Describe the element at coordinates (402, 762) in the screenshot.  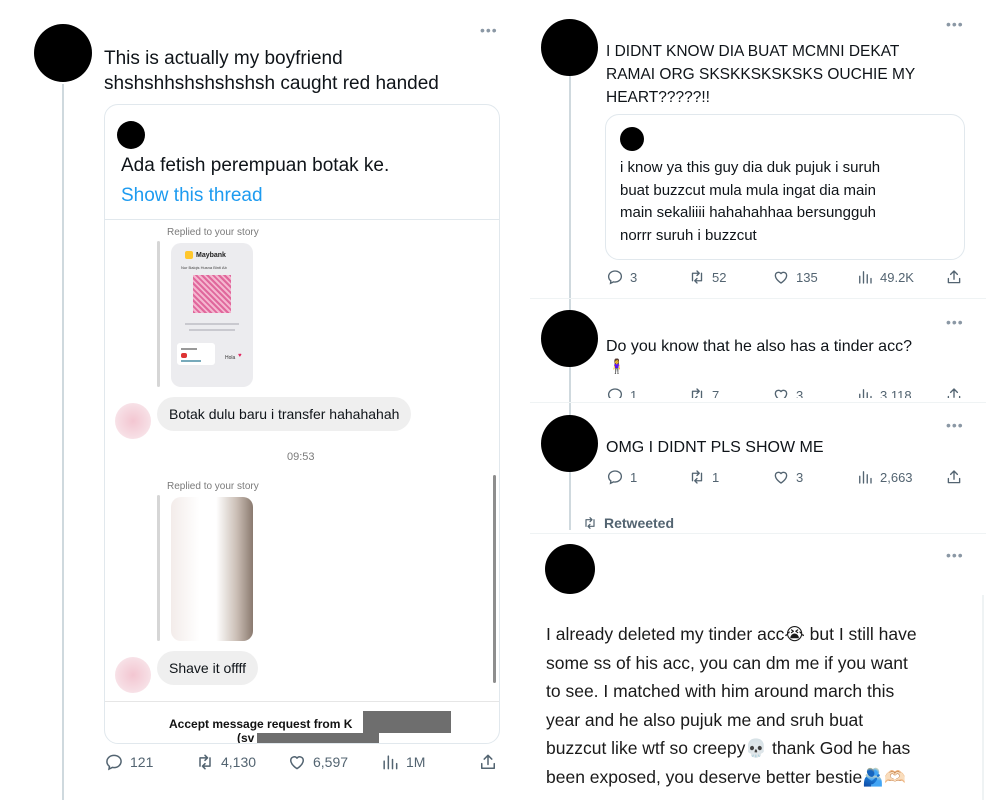
I see `views-button: 1M` at that location.